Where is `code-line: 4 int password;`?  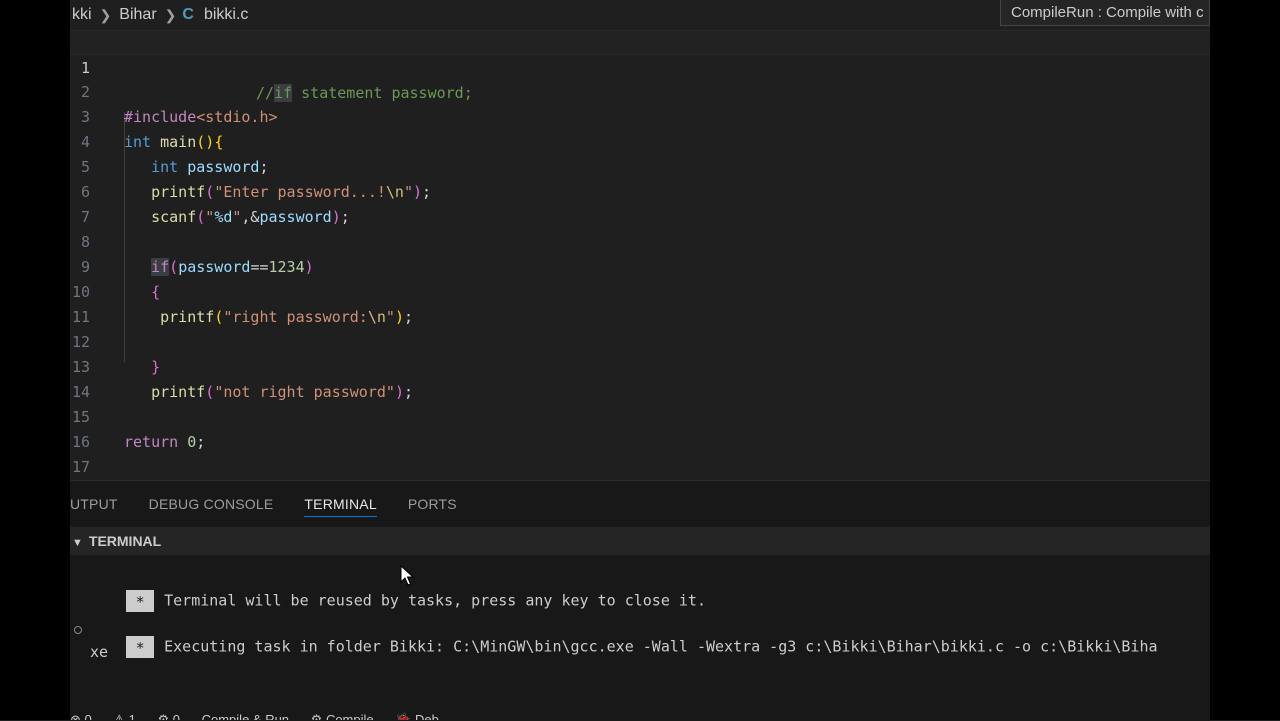
code-line: 4 int password; is located at coordinates (640, 140).